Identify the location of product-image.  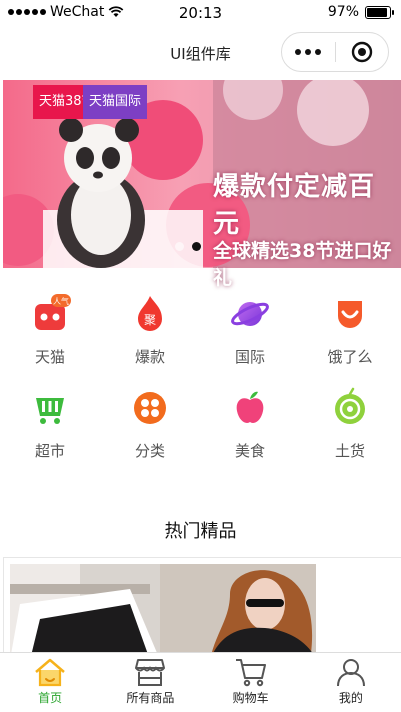
(163, 609).